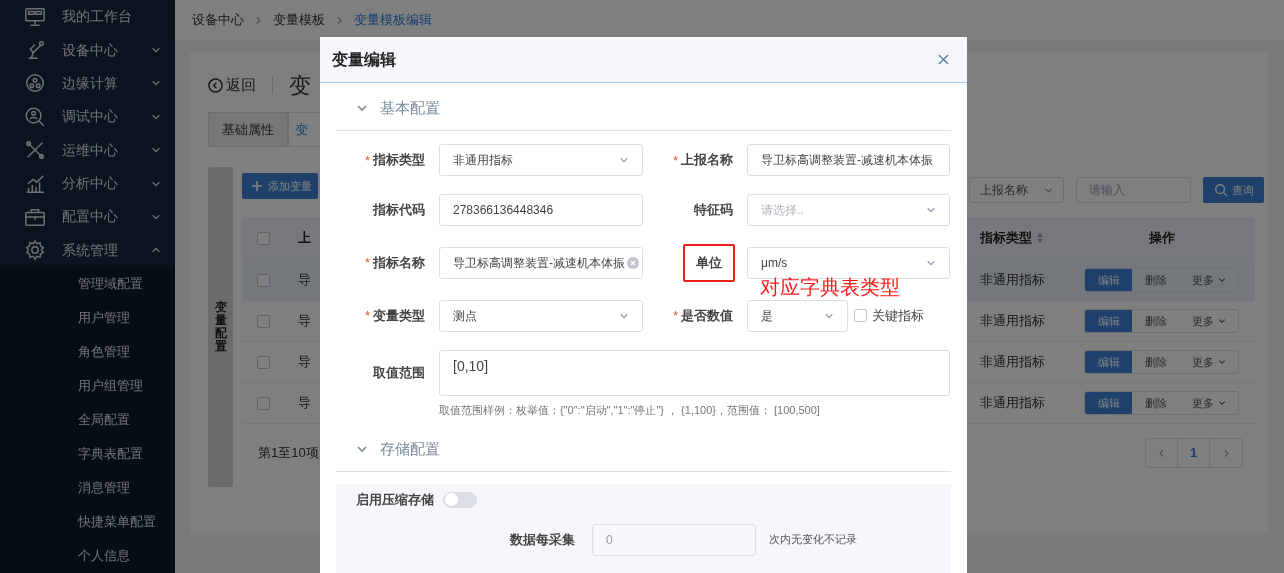 The width and height of the screenshot is (1284, 573). I want to click on input-field: 278366136448346, so click(541, 210).